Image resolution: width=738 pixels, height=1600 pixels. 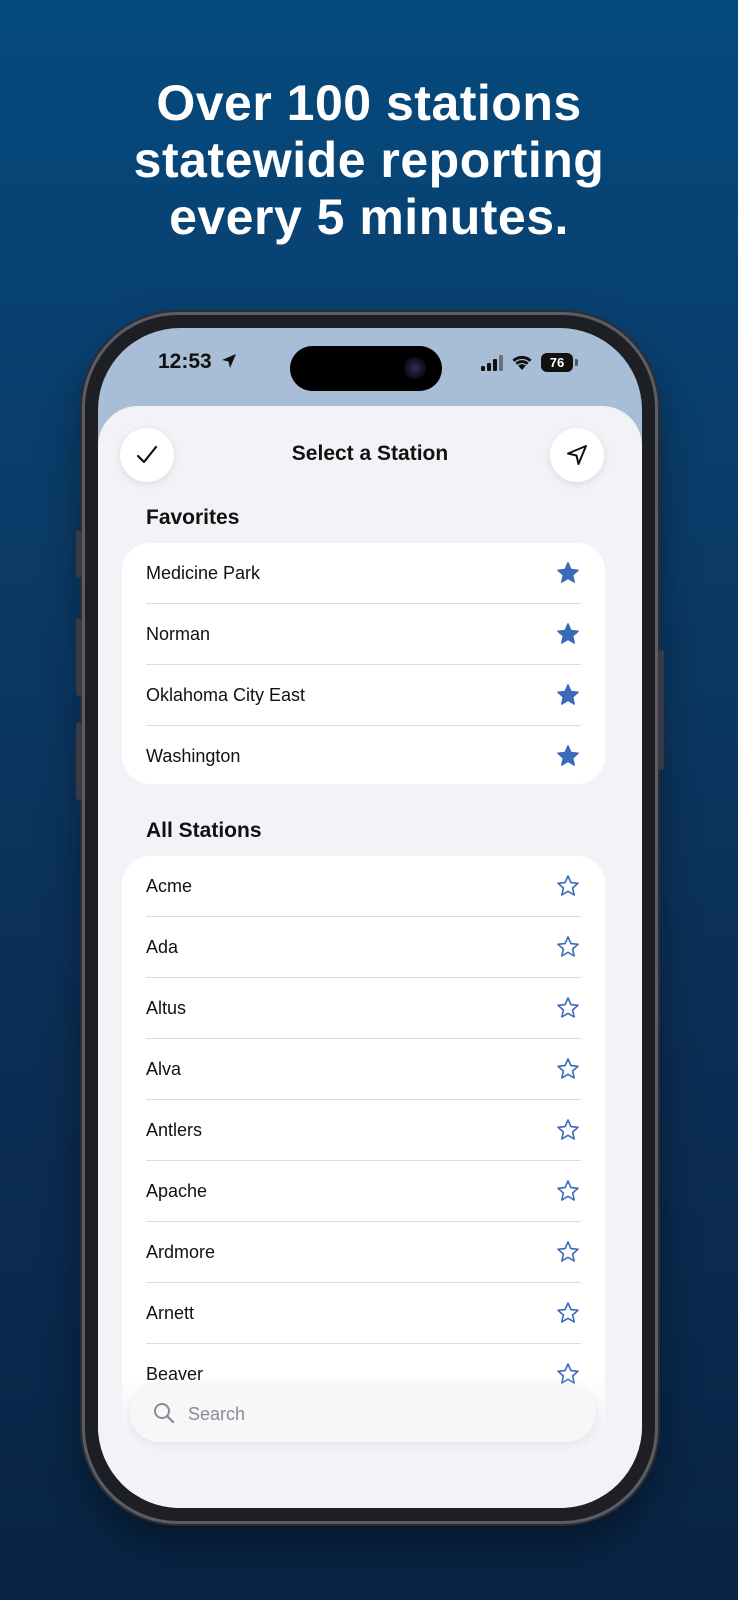 I want to click on station-name: Arnett, so click(x=170, y=1313).